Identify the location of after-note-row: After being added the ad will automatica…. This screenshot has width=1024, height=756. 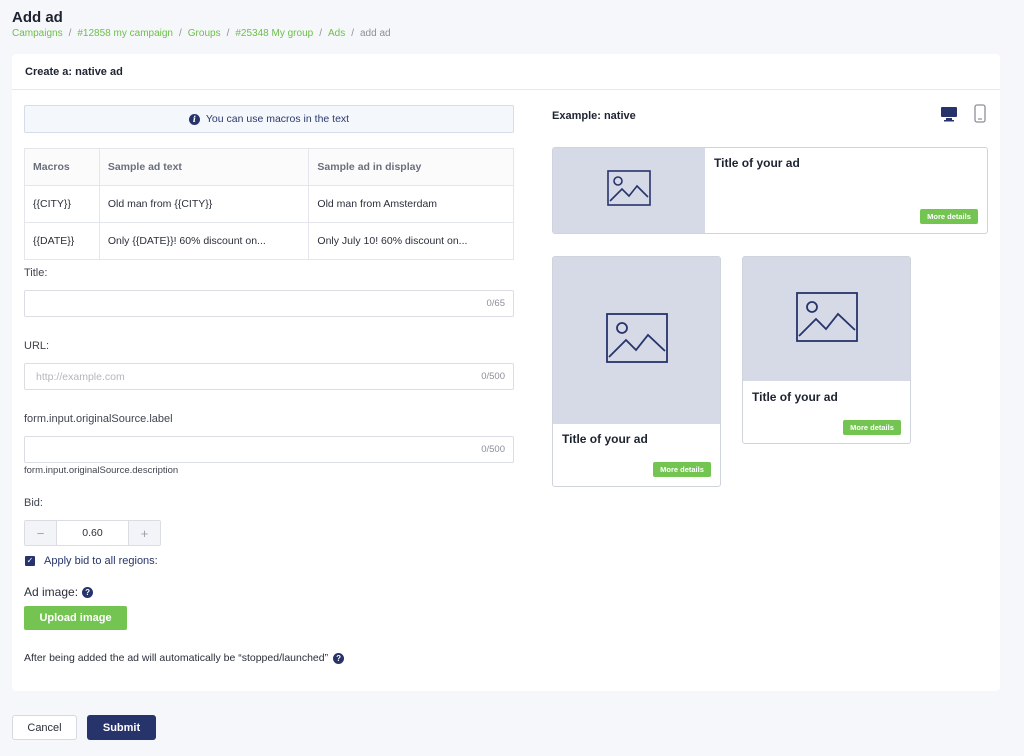
(184, 658).